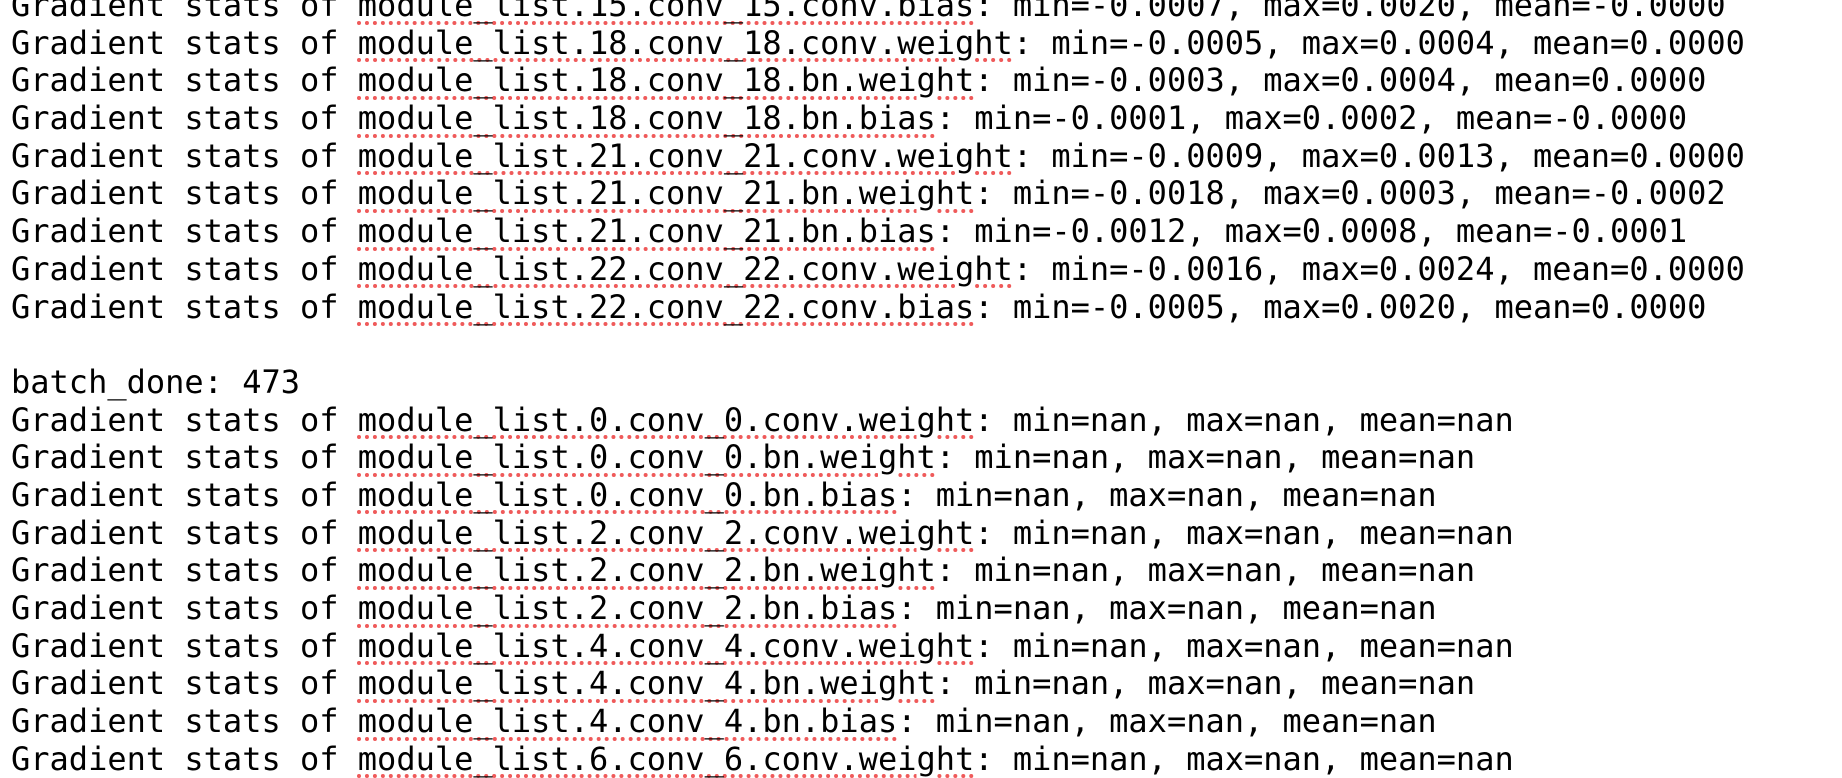  I want to click on parameter-name: module_list.0.conv_0.bn.weight, so click(646, 457).